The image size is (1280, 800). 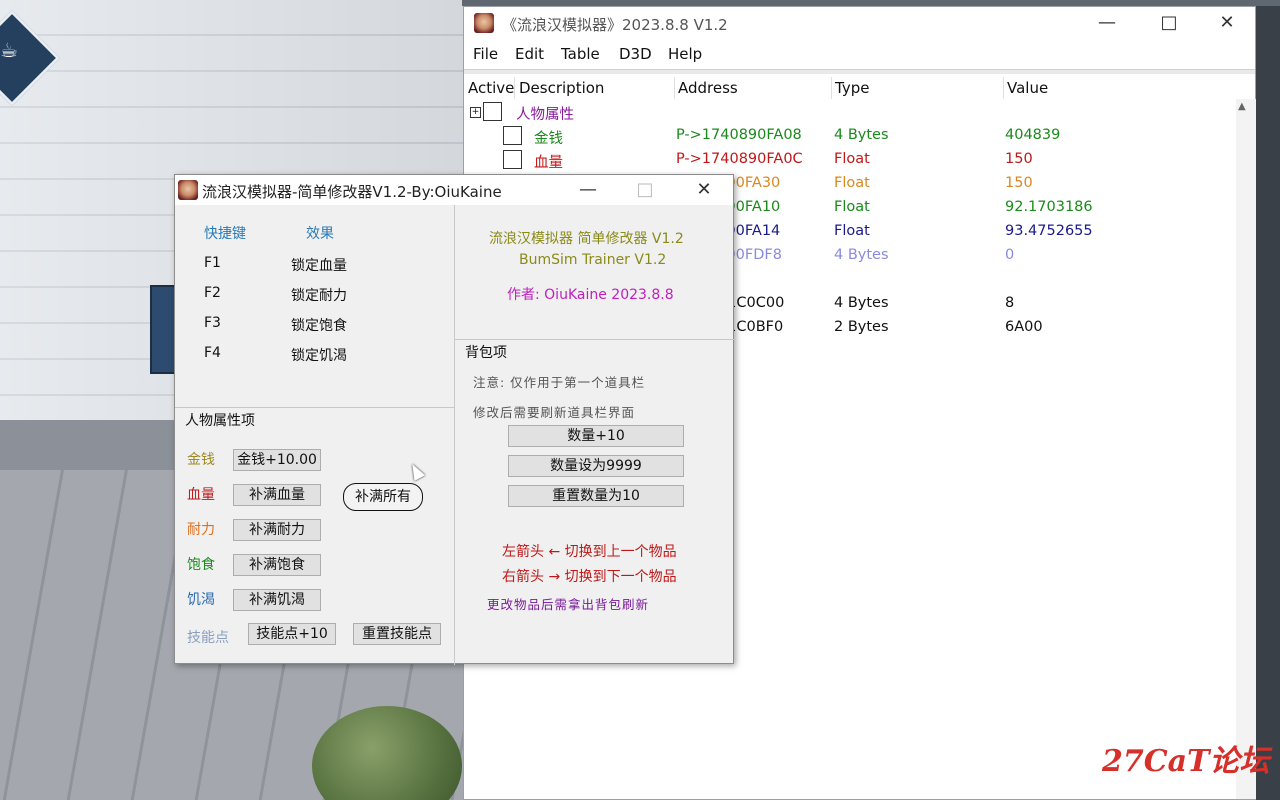 I want to click on fill-food-button: 补满饱食, so click(x=277, y=565).